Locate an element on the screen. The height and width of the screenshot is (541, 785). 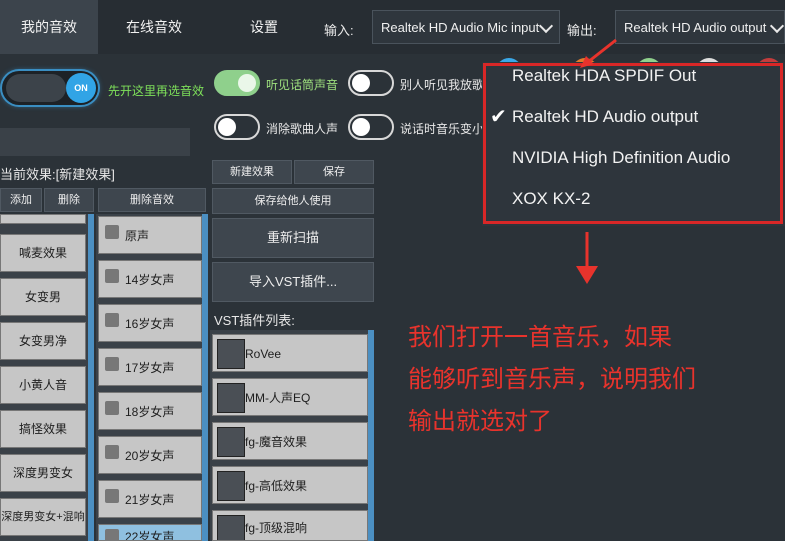
list-item-label: fg-顶级混响 is located at coordinates (276, 528).